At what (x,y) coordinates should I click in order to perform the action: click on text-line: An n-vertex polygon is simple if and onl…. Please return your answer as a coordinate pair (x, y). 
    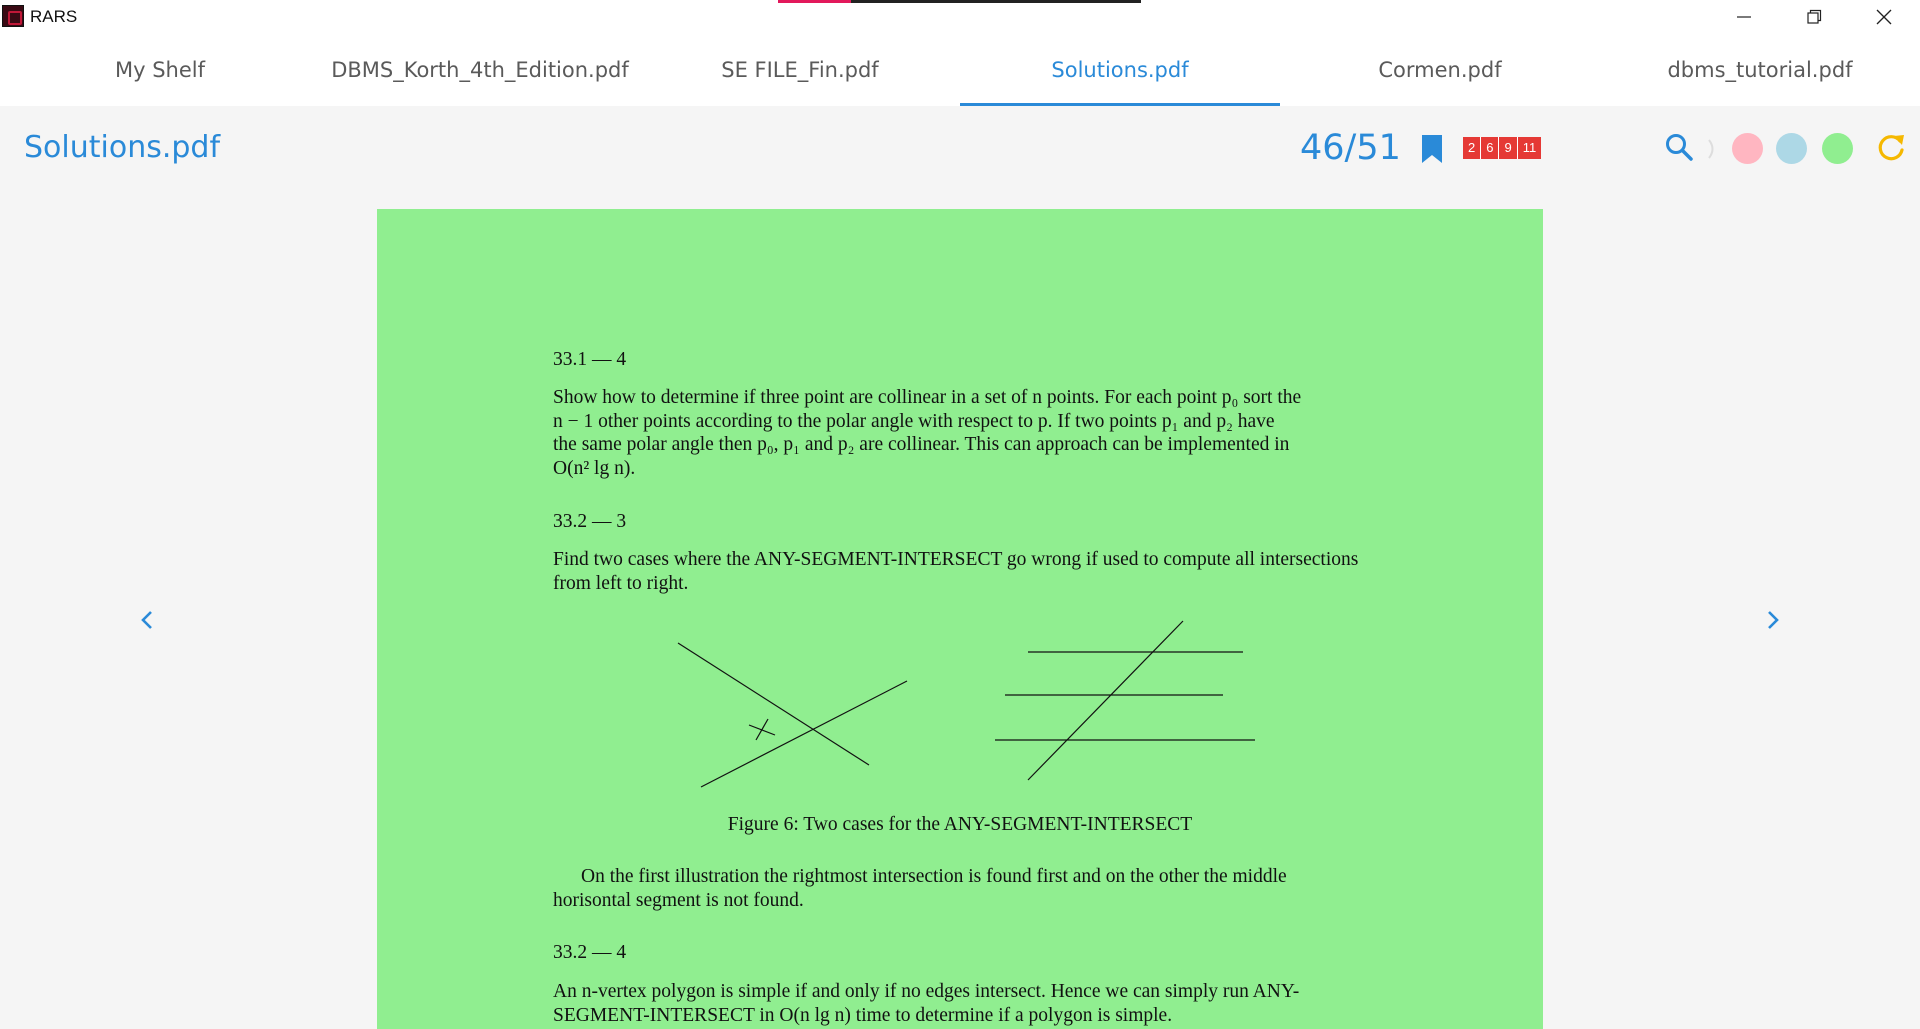
    Looking at the image, I should click on (926, 991).